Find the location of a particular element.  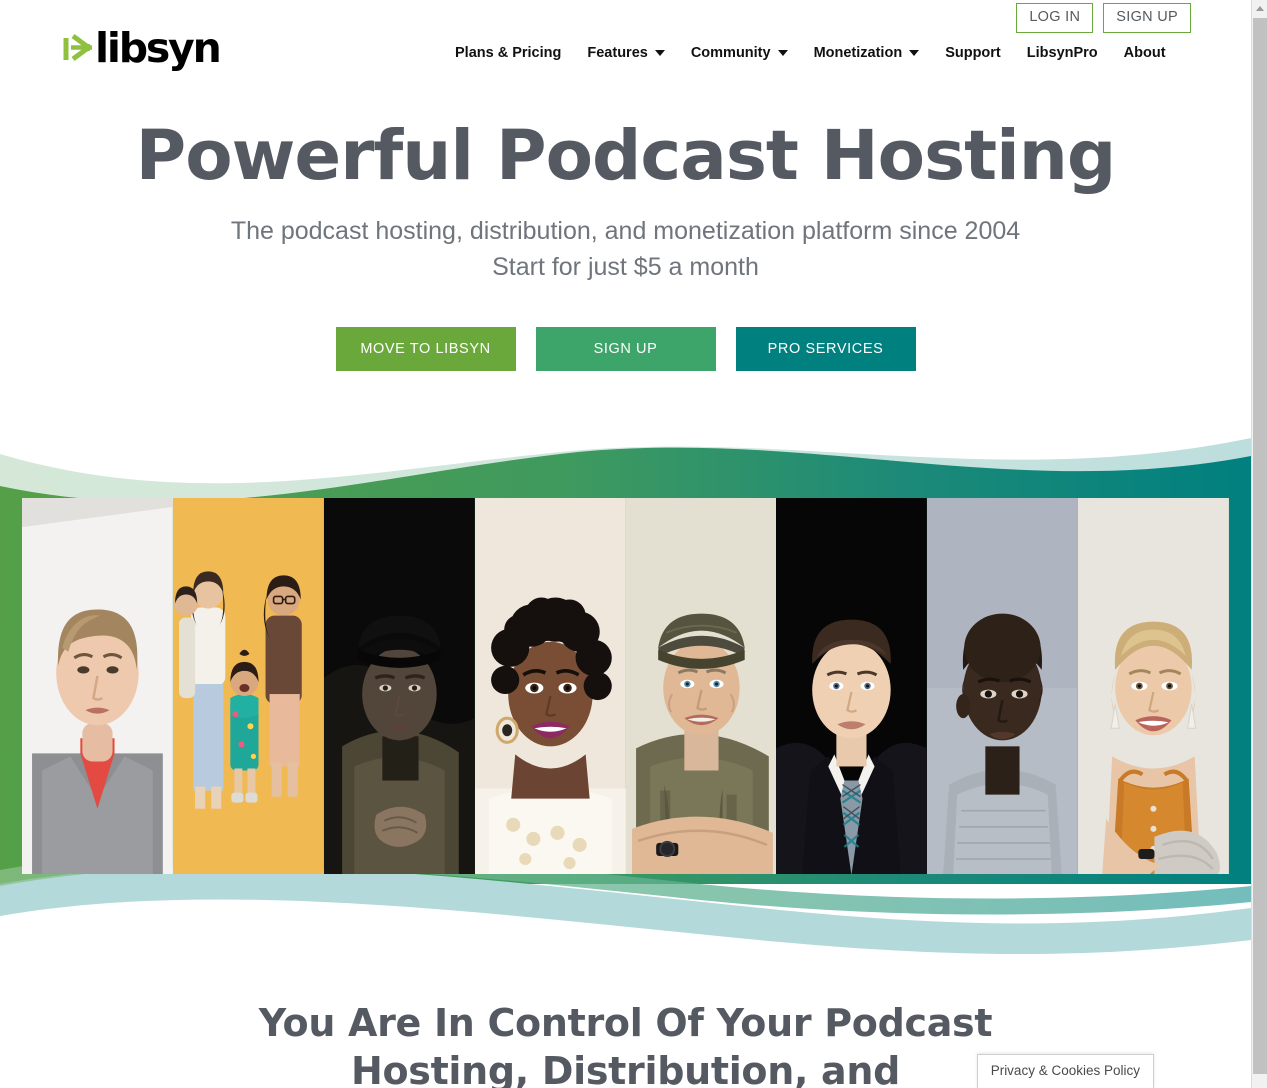

scrollbar-thumb is located at coordinates (1260, 546).